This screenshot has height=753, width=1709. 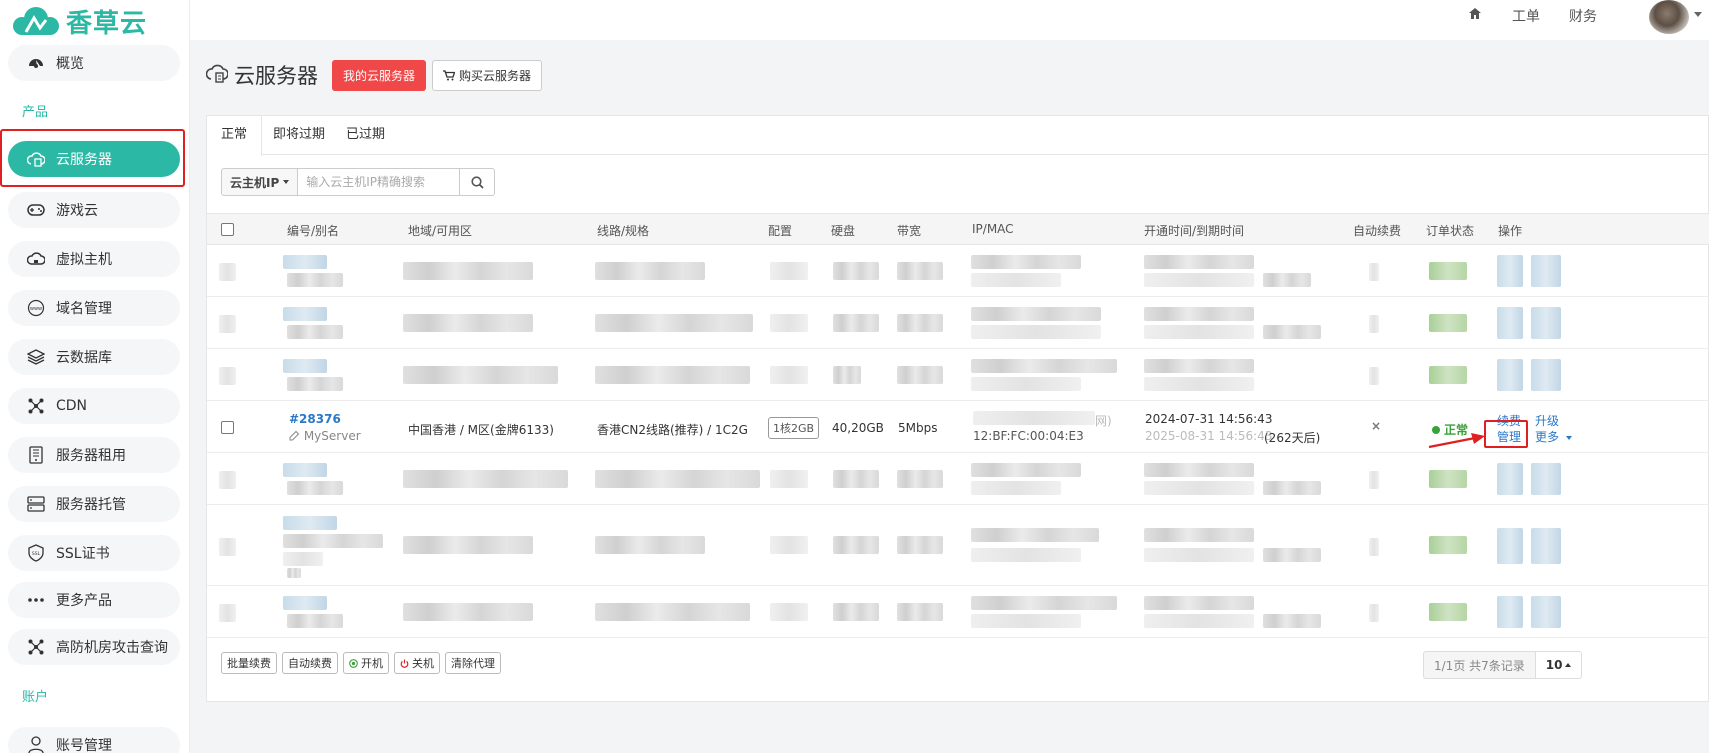 I want to click on sidebar-item-virtual-host: 虚拟主机, so click(x=94, y=259).